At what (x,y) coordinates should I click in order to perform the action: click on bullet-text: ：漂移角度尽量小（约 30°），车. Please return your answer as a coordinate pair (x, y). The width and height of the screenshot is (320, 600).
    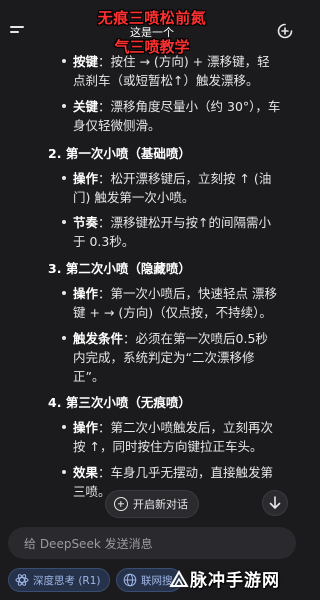
    Looking at the image, I should click on (189, 106).